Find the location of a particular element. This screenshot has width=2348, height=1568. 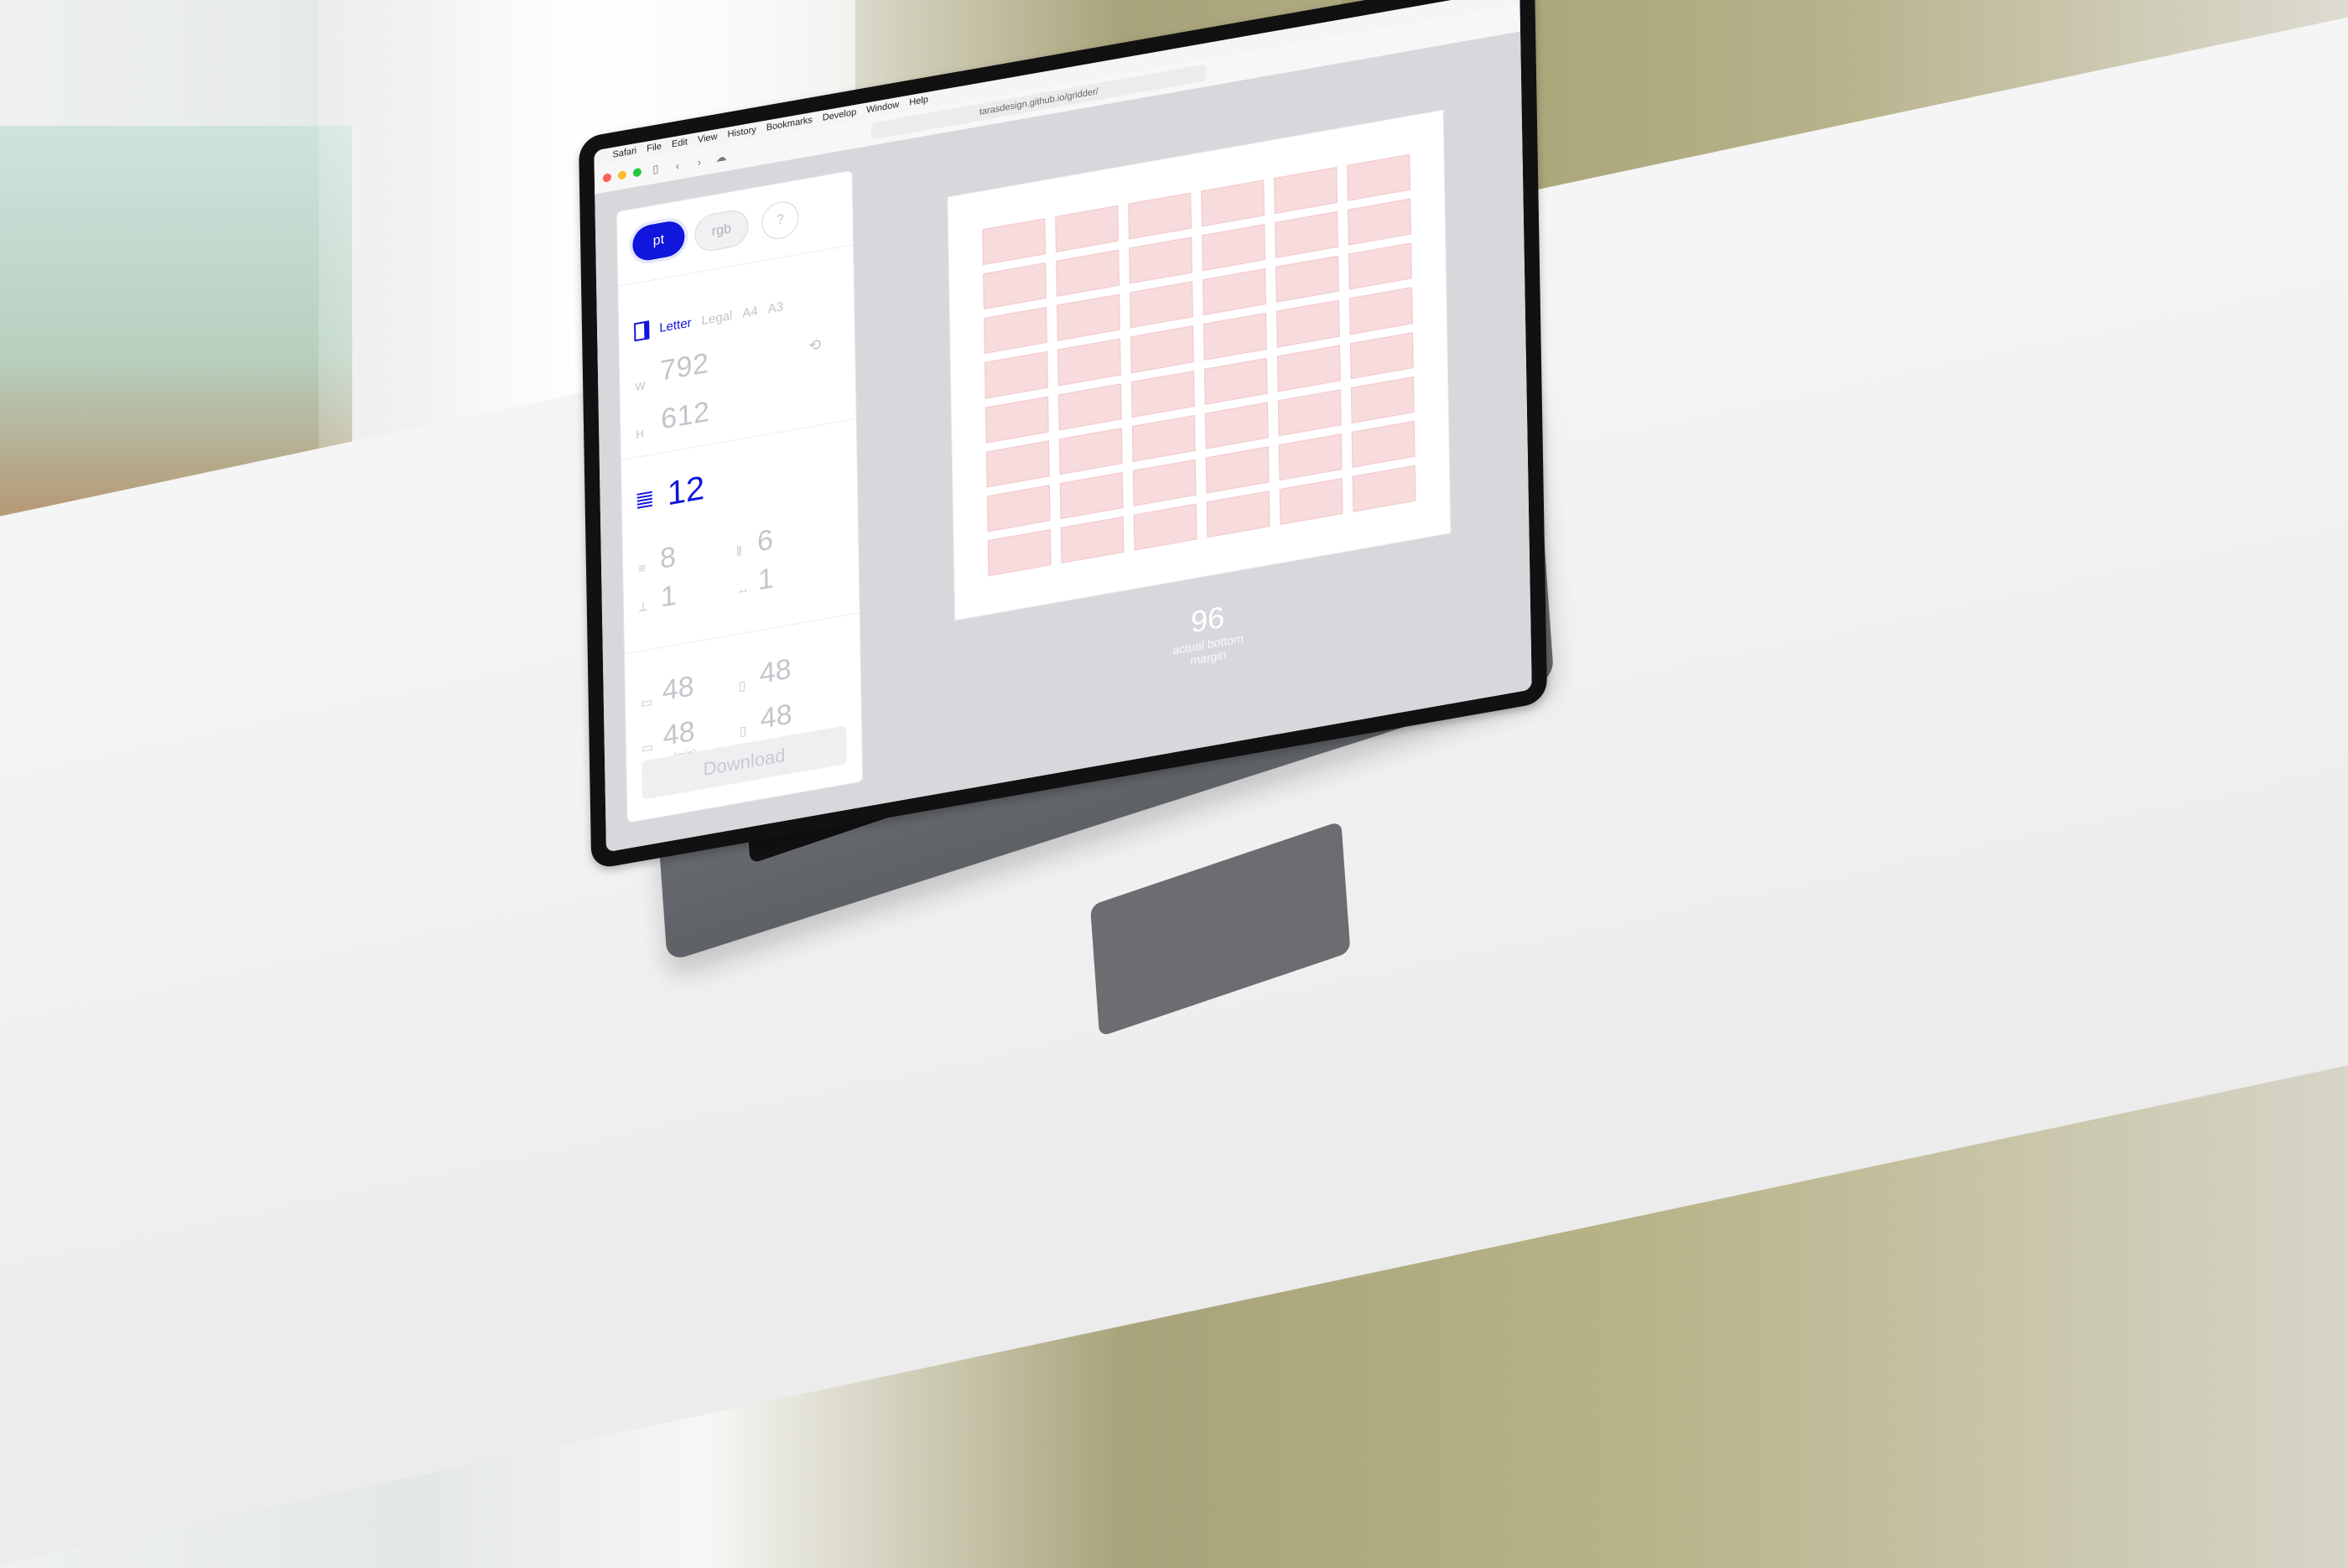

menu-safari: Safari is located at coordinates (624, 153).